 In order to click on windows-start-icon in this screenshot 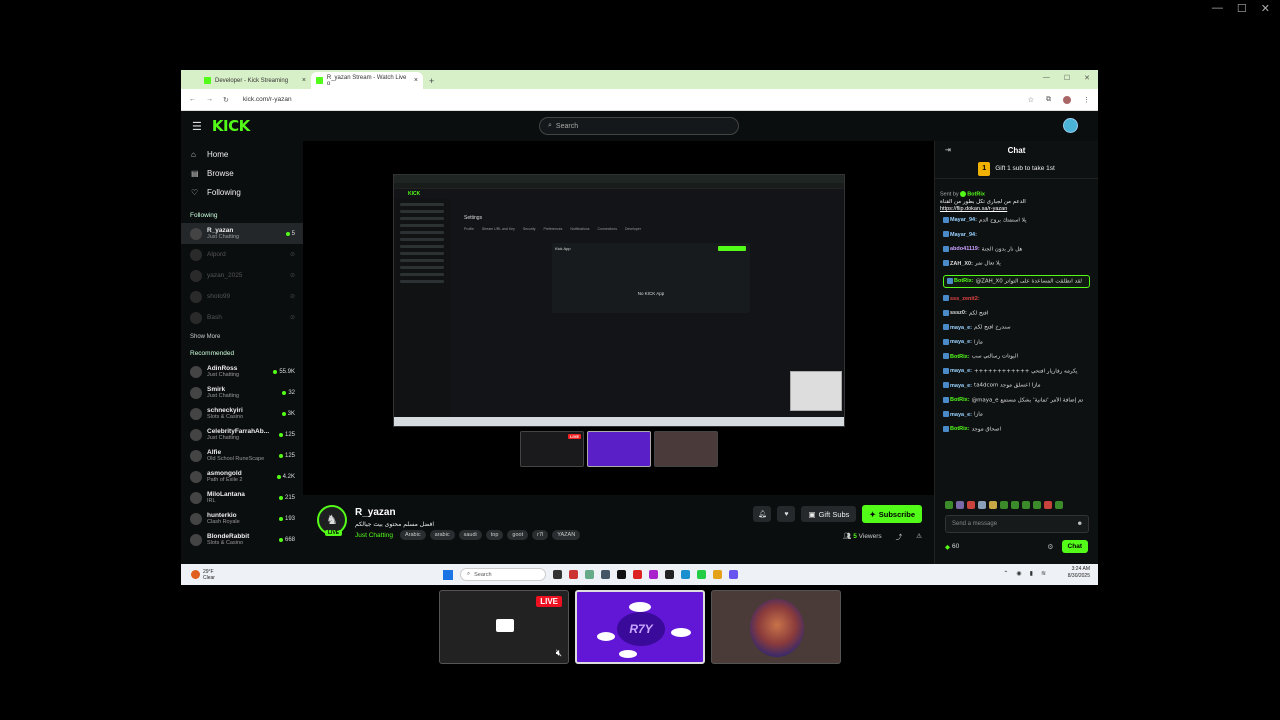, I will do `click(448, 574)`.